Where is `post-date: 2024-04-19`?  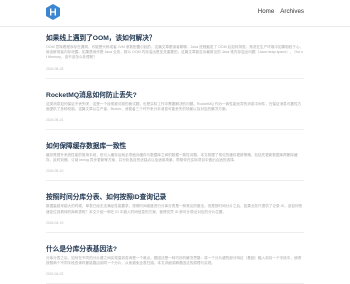
post-date: 2024-04-19 is located at coordinates (55, 222).